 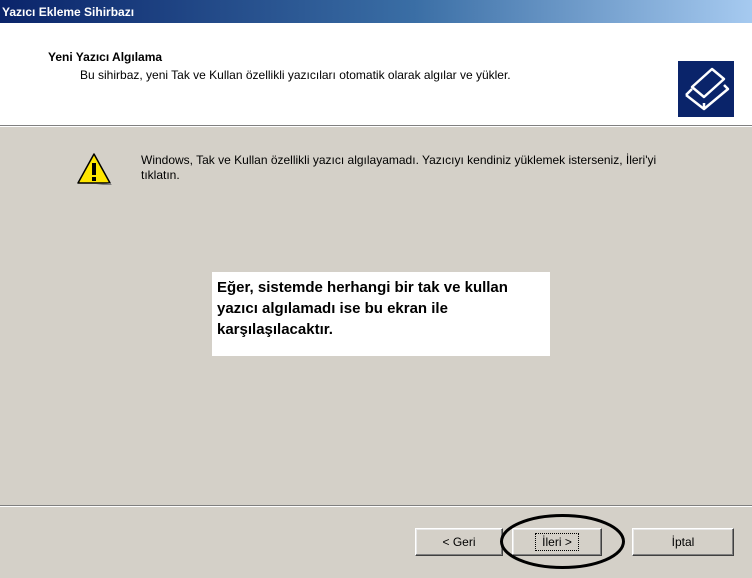 I want to click on next-button-label: İleri >, so click(x=557, y=542).